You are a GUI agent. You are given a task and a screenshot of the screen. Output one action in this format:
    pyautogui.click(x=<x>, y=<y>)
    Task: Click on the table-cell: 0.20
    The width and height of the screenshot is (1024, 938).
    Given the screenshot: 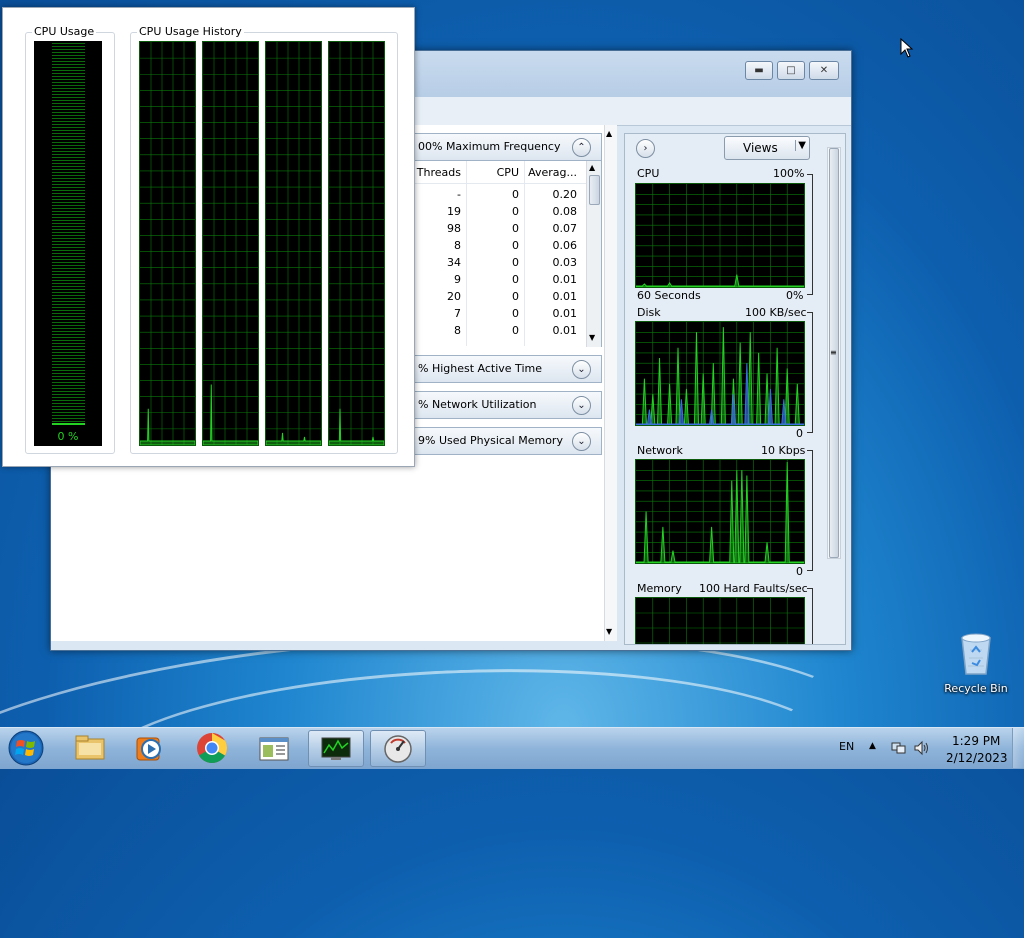 What is the action you would take?
    pyautogui.click(x=565, y=194)
    